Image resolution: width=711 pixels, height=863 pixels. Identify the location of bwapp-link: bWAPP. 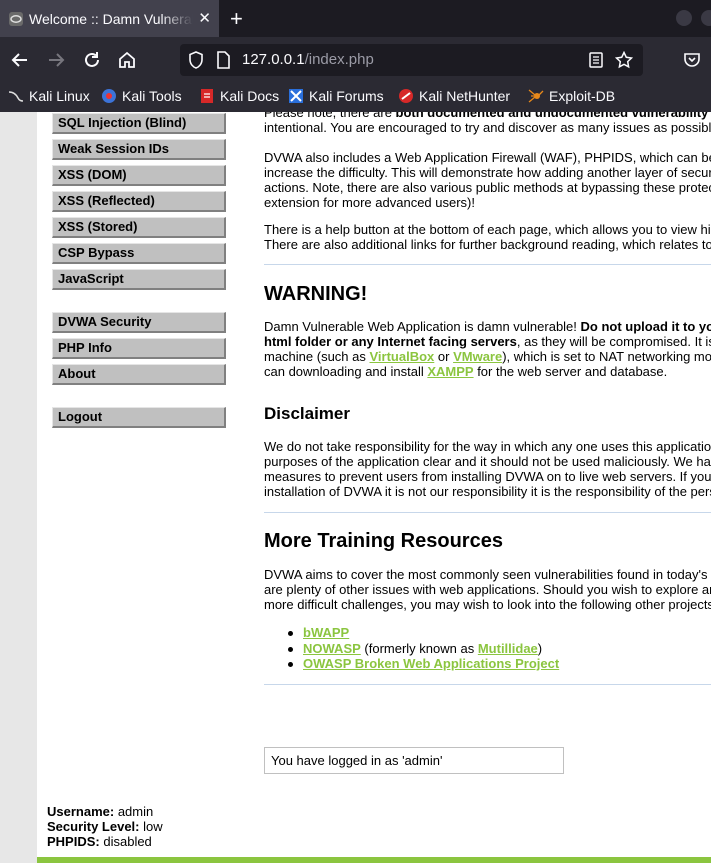
(326, 632).